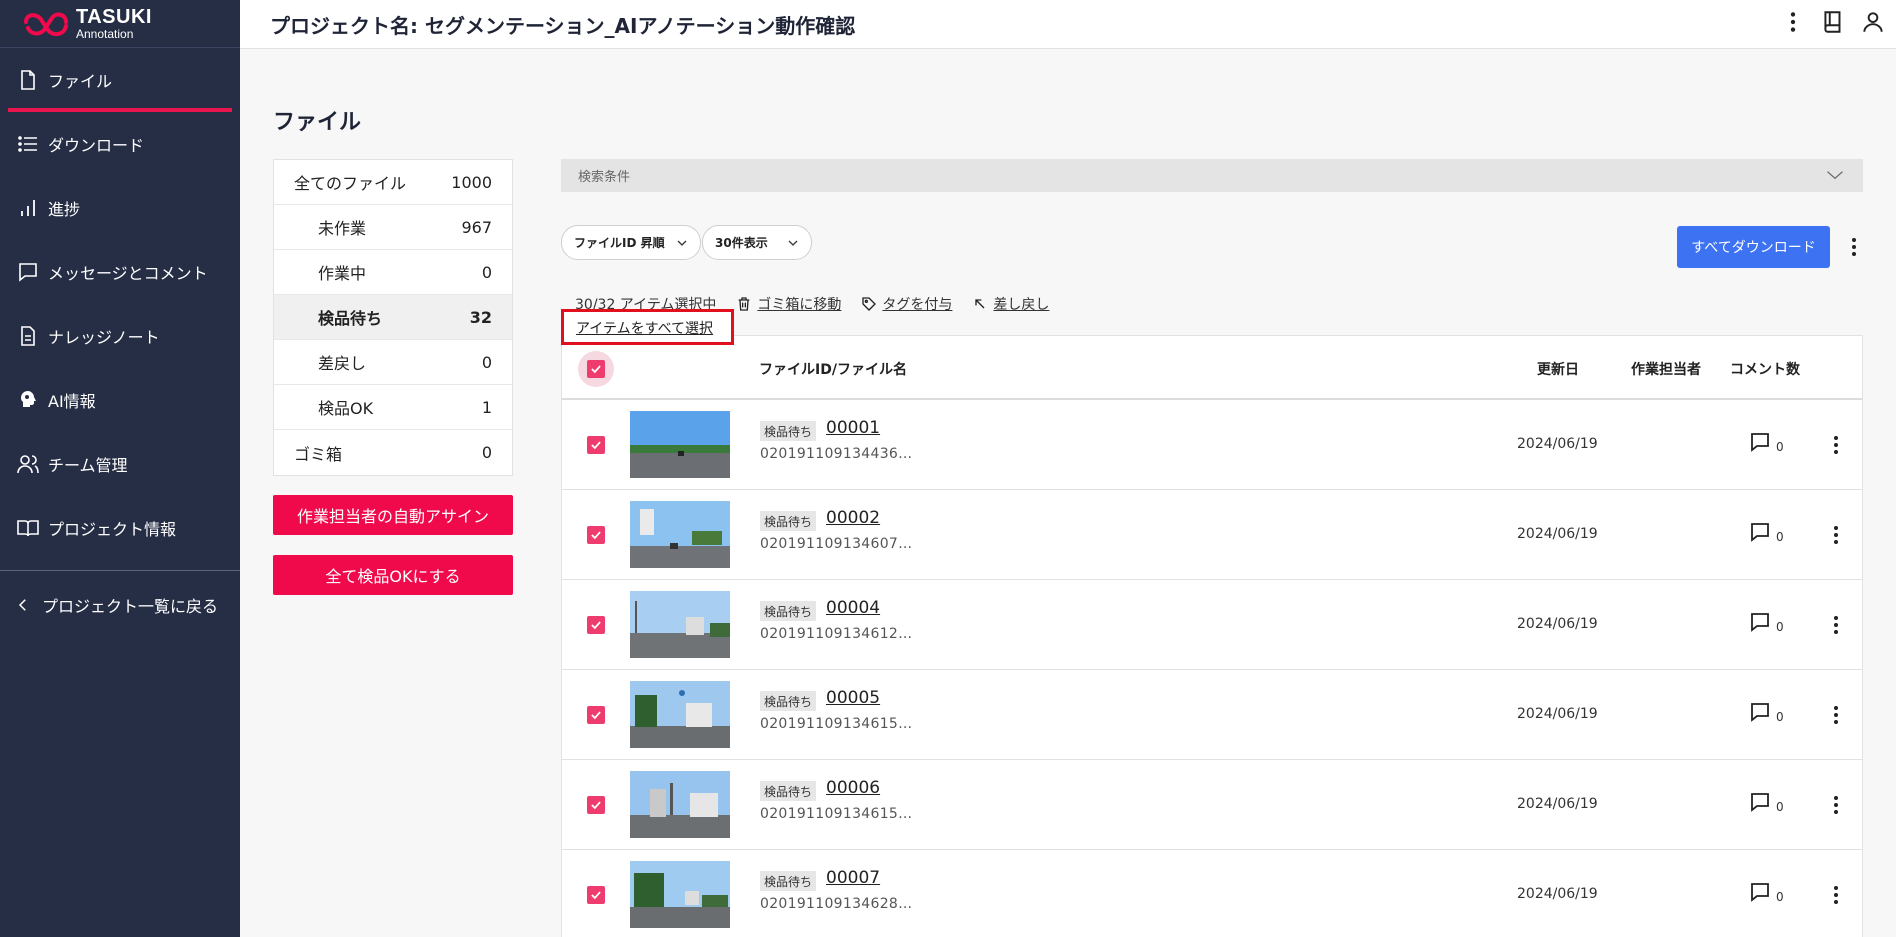 Image resolution: width=1896 pixels, height=937 pixels. Describe the element at coordinates (393, 272) in the screenshot. I see `status-row-in-progress: 作業中 0` at that location.